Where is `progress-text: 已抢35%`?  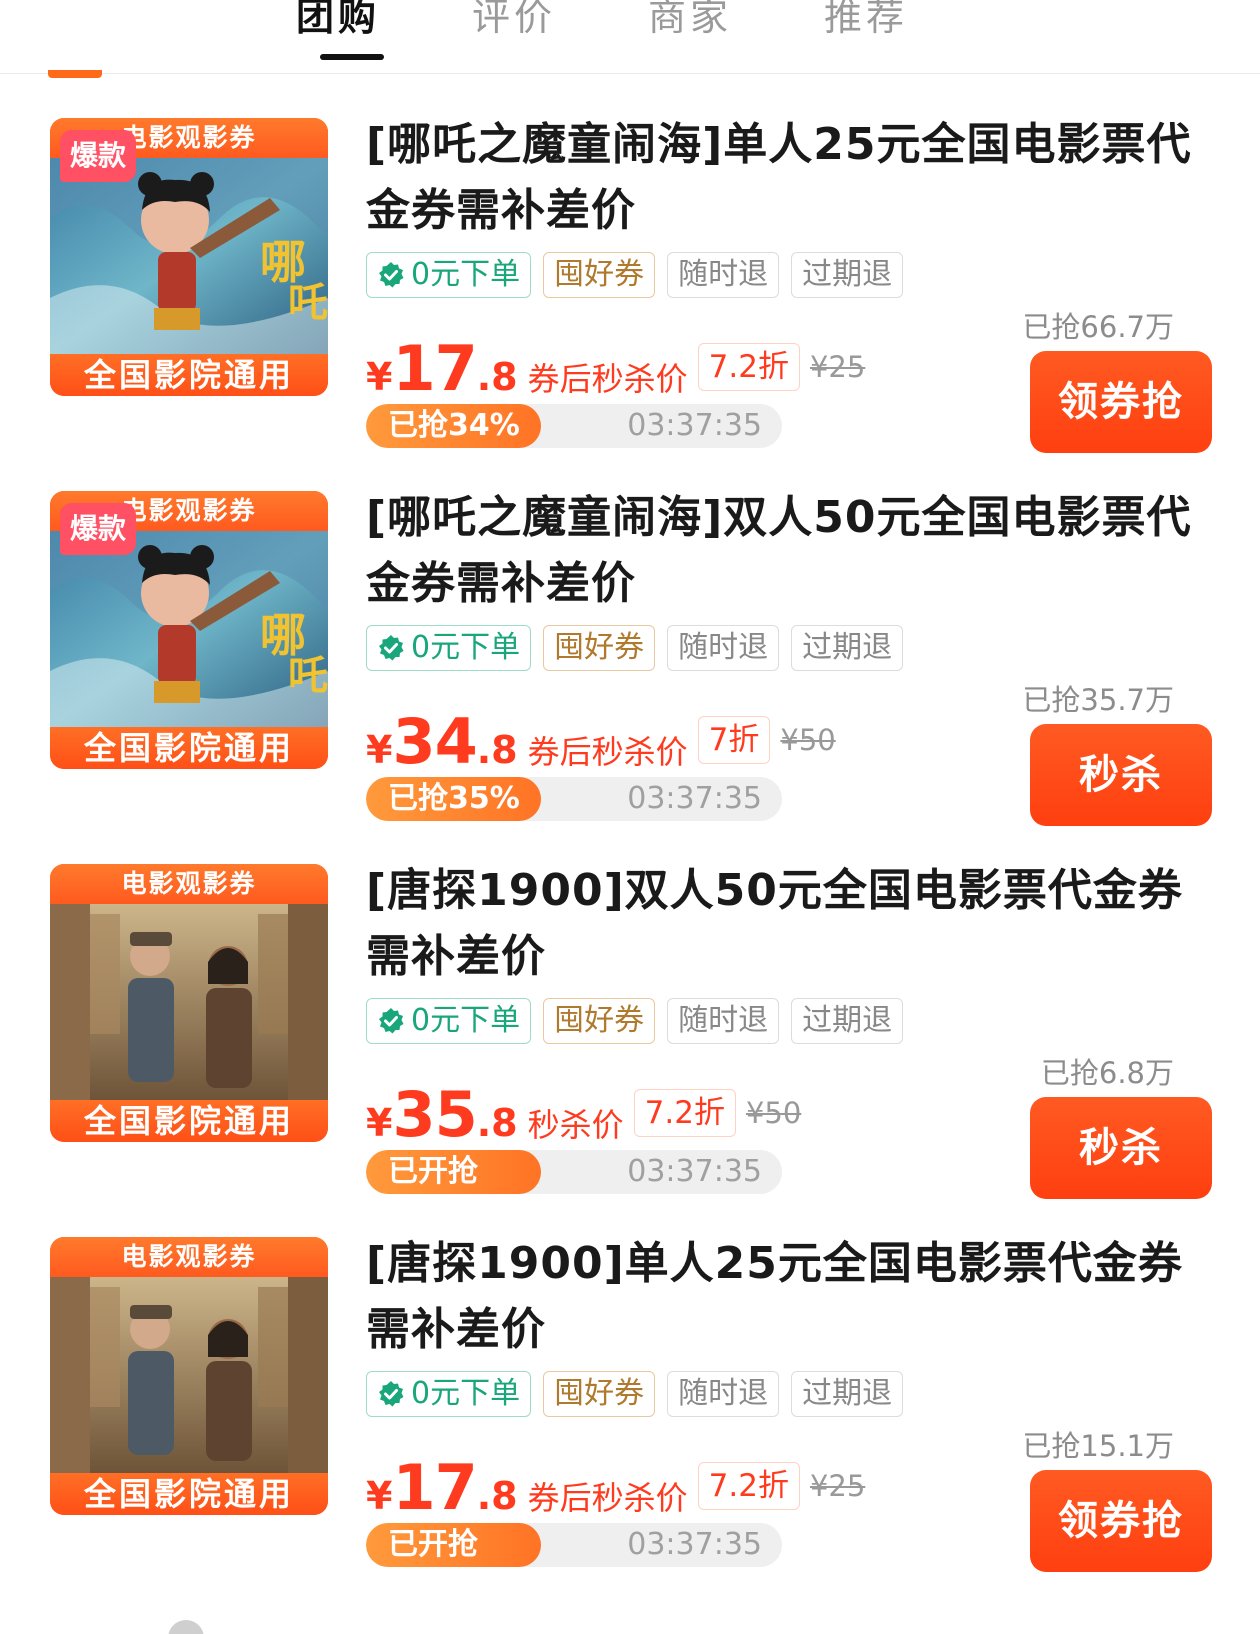
progress-text: 已抢35% is located at coordinates (454, 798).